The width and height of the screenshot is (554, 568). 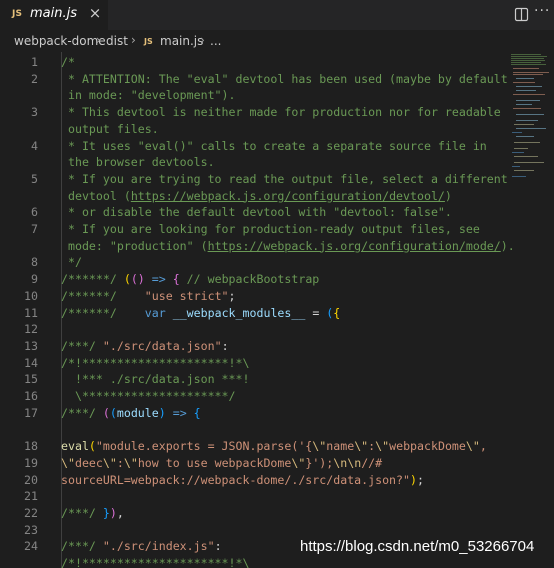 I want to click on code-line: \*********************/, so click(x=148, y=396).